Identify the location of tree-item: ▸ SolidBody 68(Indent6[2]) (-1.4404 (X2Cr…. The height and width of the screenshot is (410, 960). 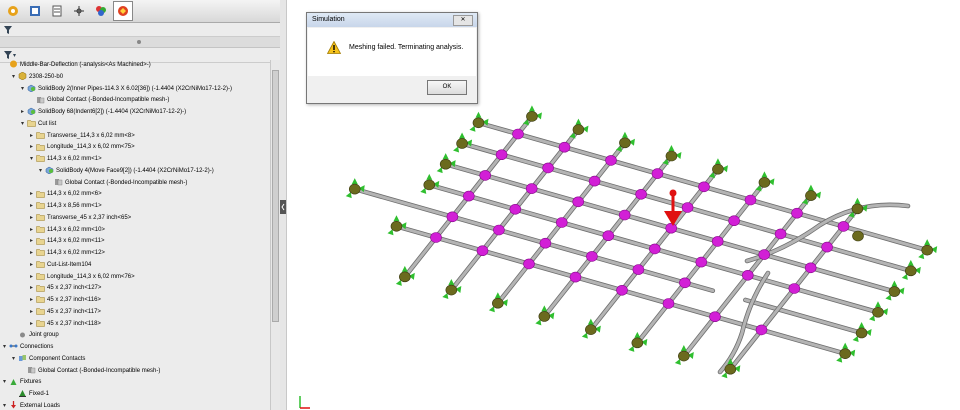
(103, 112).